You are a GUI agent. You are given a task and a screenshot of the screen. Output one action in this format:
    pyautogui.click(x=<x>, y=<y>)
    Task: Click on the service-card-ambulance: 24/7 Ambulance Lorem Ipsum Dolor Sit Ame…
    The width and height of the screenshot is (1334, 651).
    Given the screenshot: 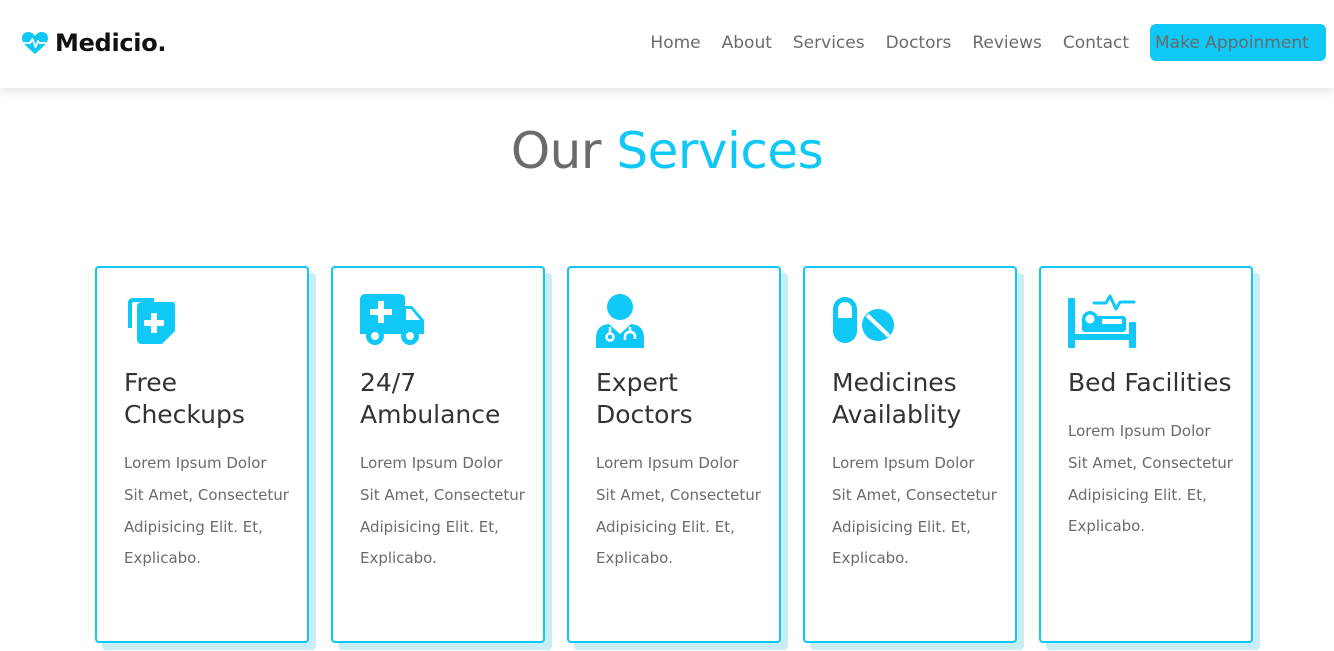 What is the action you would take?
    pyautogui.click(x=438, y=454)
    